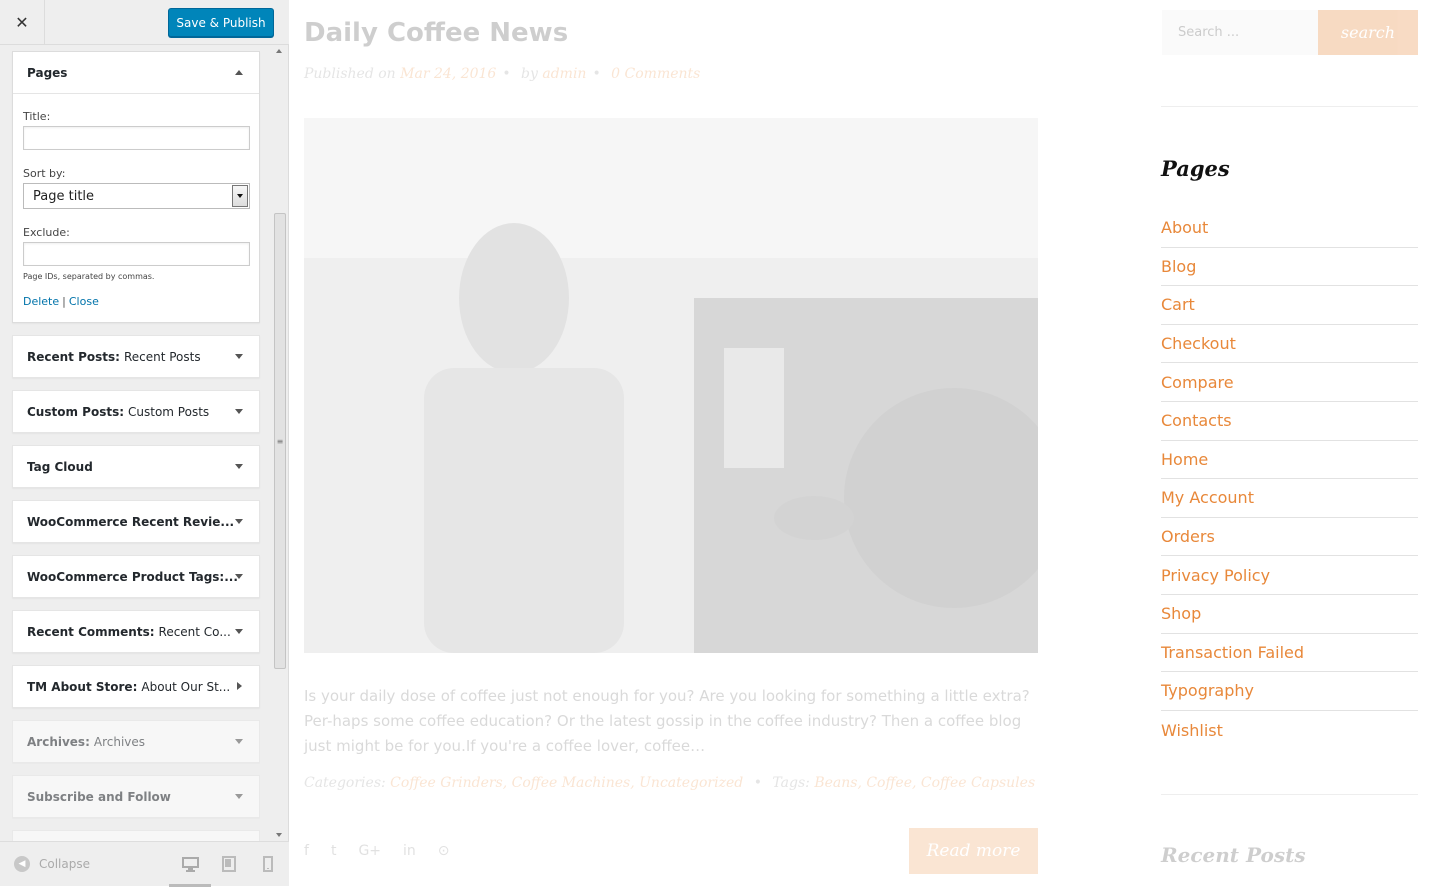 The width and height of the screenshot is (1433, 887). I want to click on exclude-help-text: Page IDs, separated by commas., so click(89, 276).